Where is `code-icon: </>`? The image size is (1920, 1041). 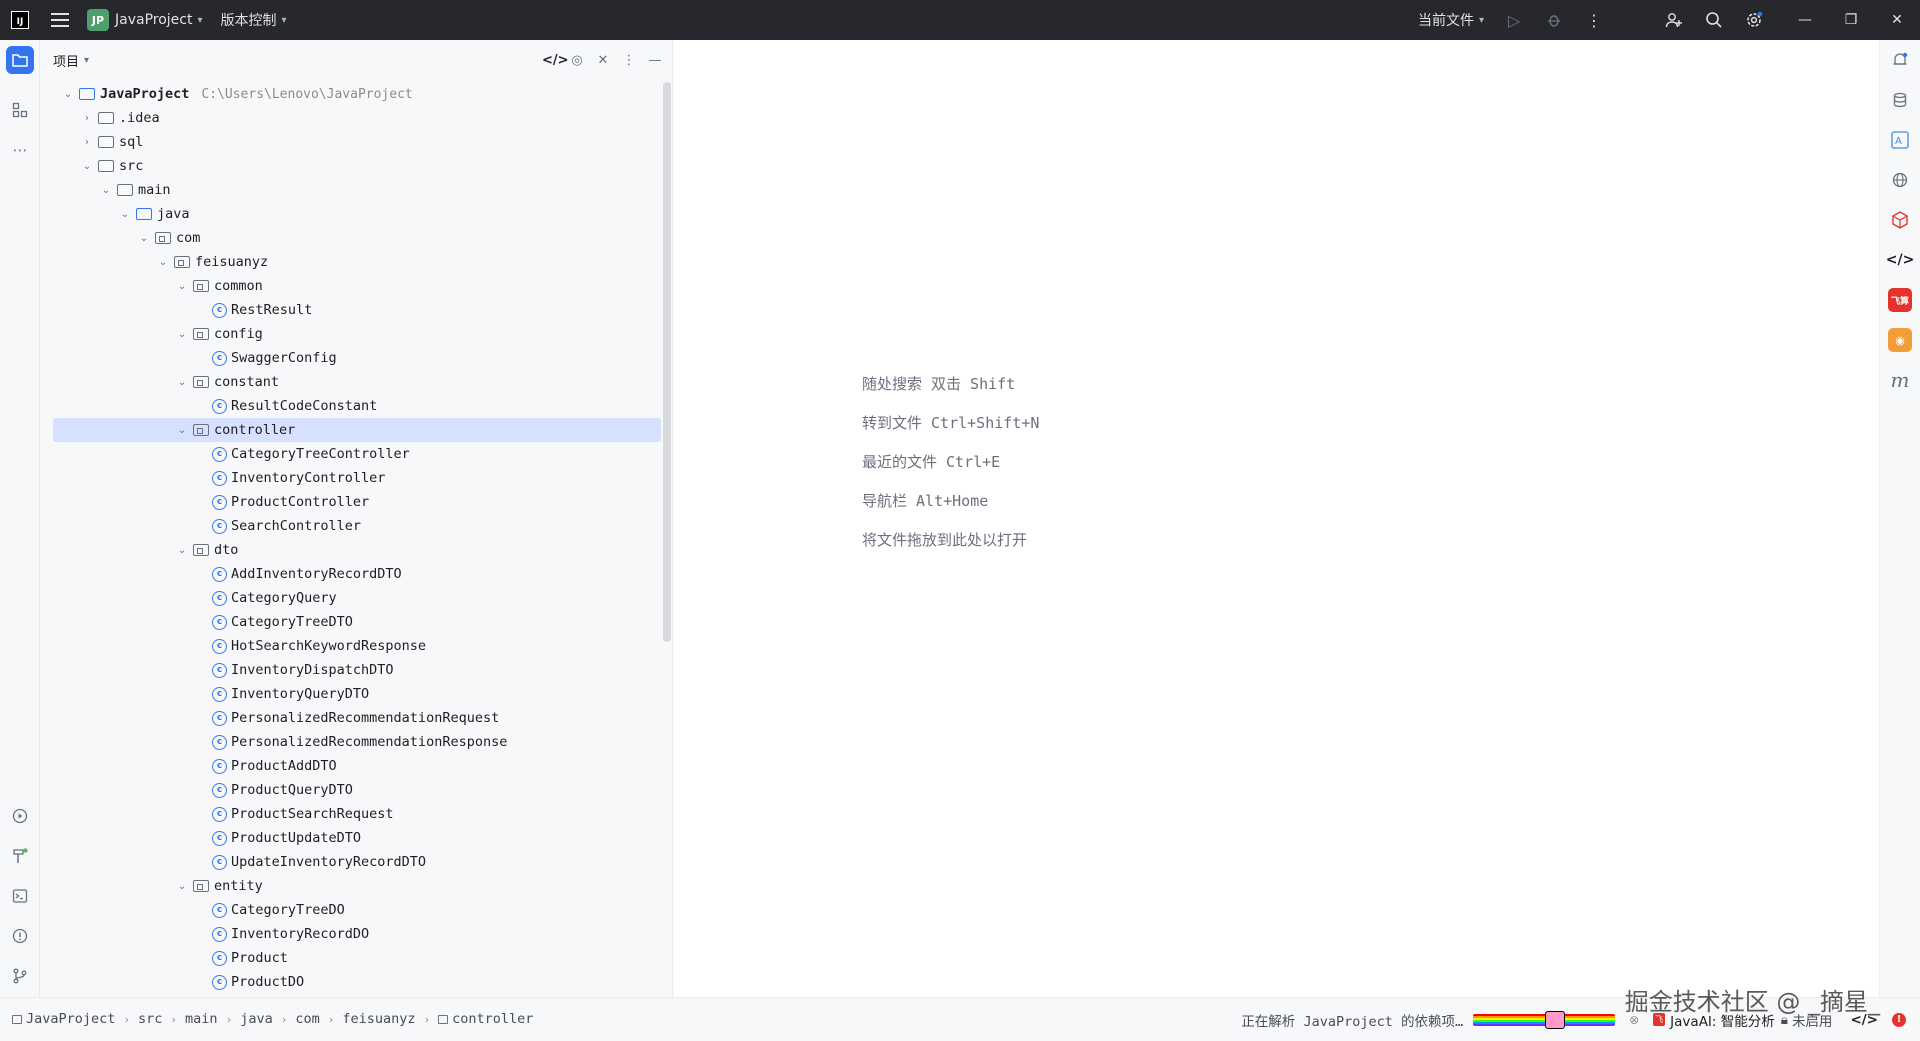 code-icon: </> is located at coordinates (555, 60).